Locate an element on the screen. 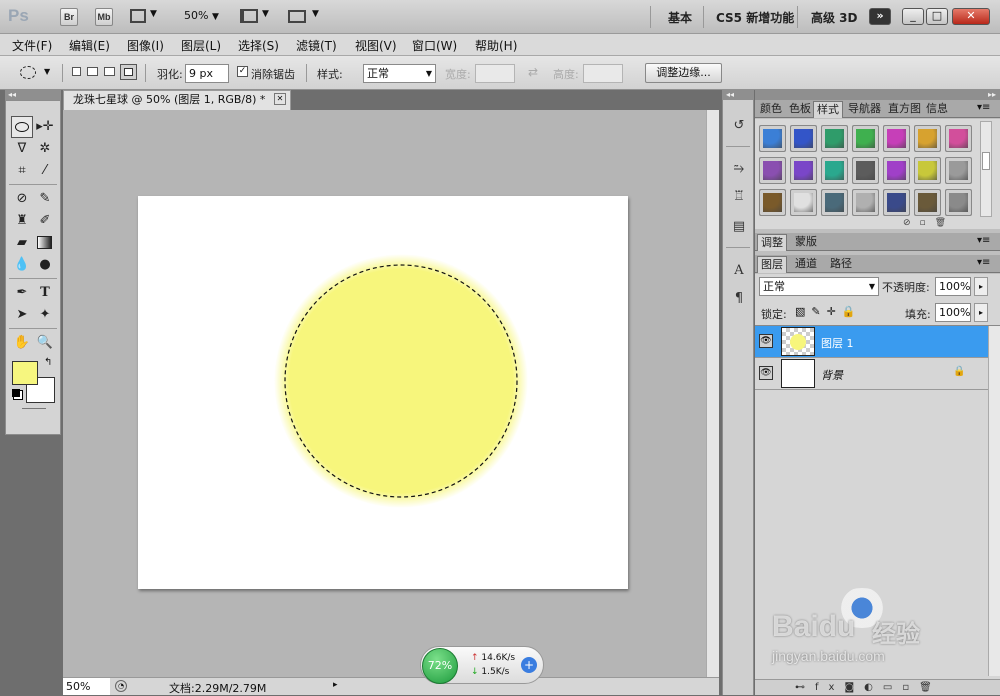 This screenshot has width=1000, height=696. height-input is located at coordinates (603, 73).